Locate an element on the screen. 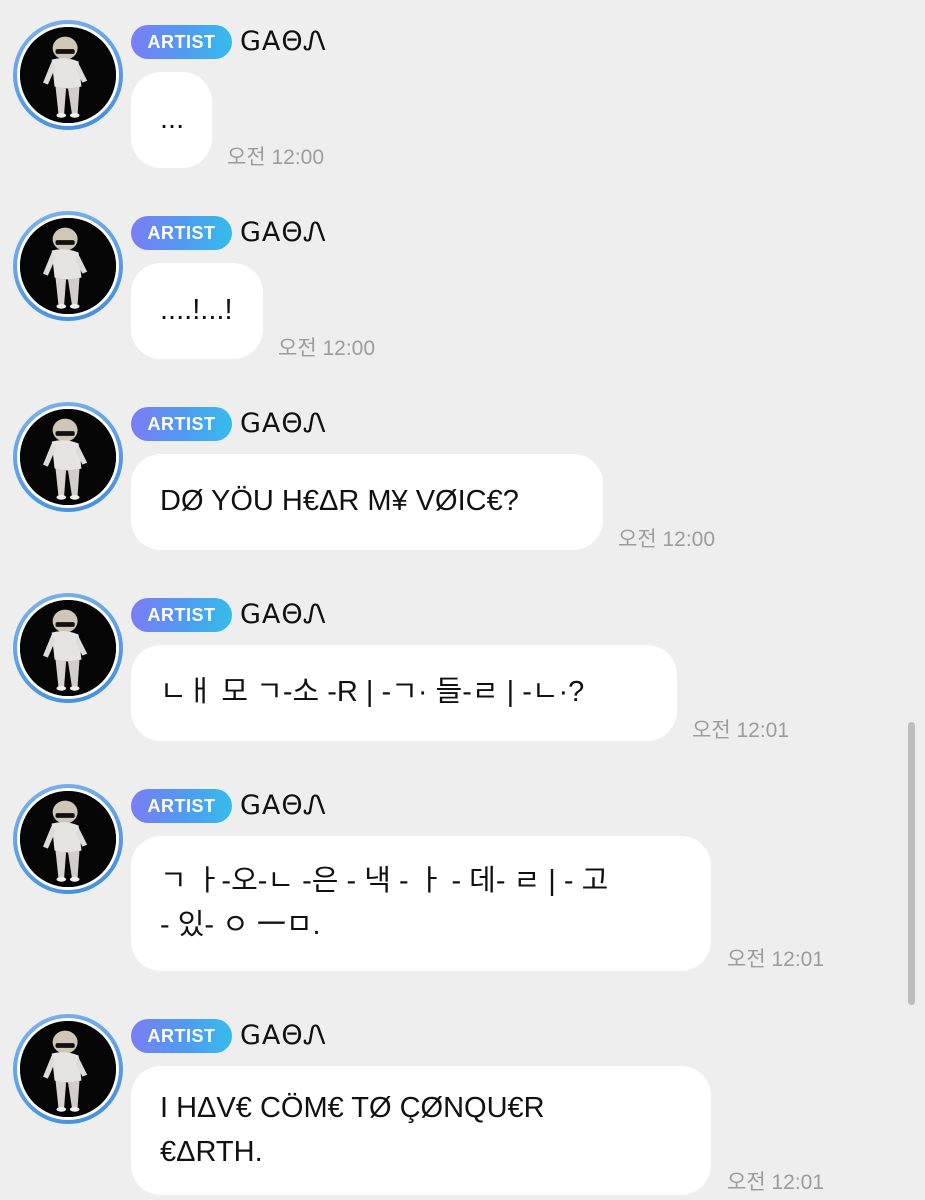 The image size is (925, 1200). scrollbar-thumb is located at coordinates (911, 863).